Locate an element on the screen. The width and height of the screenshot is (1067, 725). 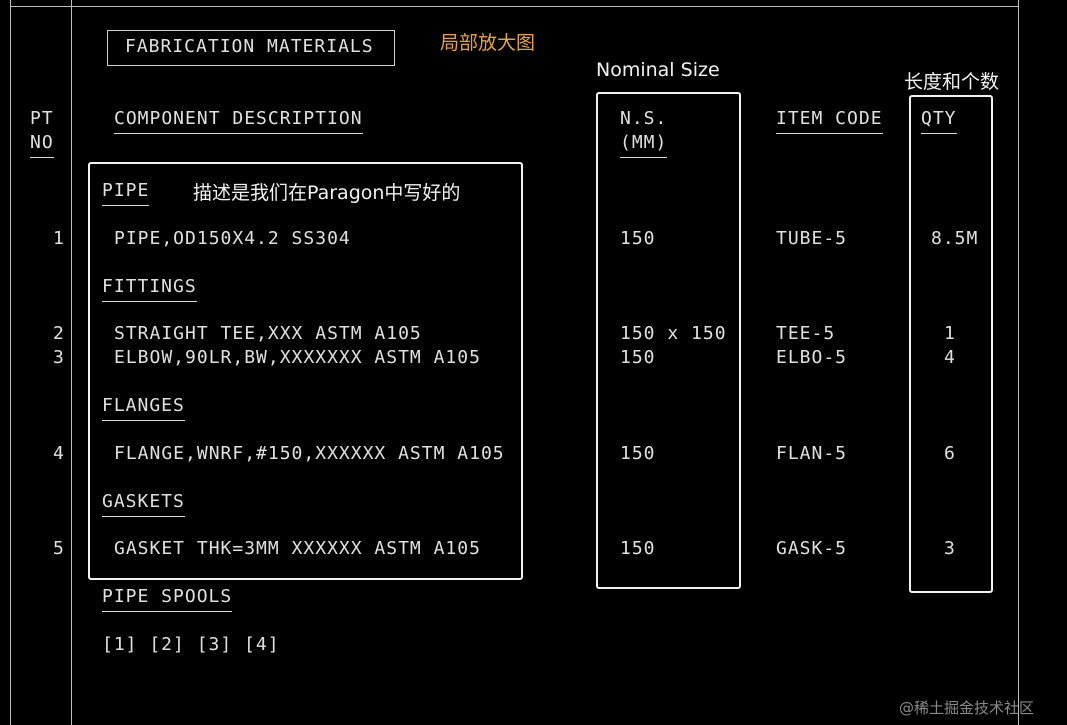
row-1-ns: 150 is located at coordinates (638, 238).